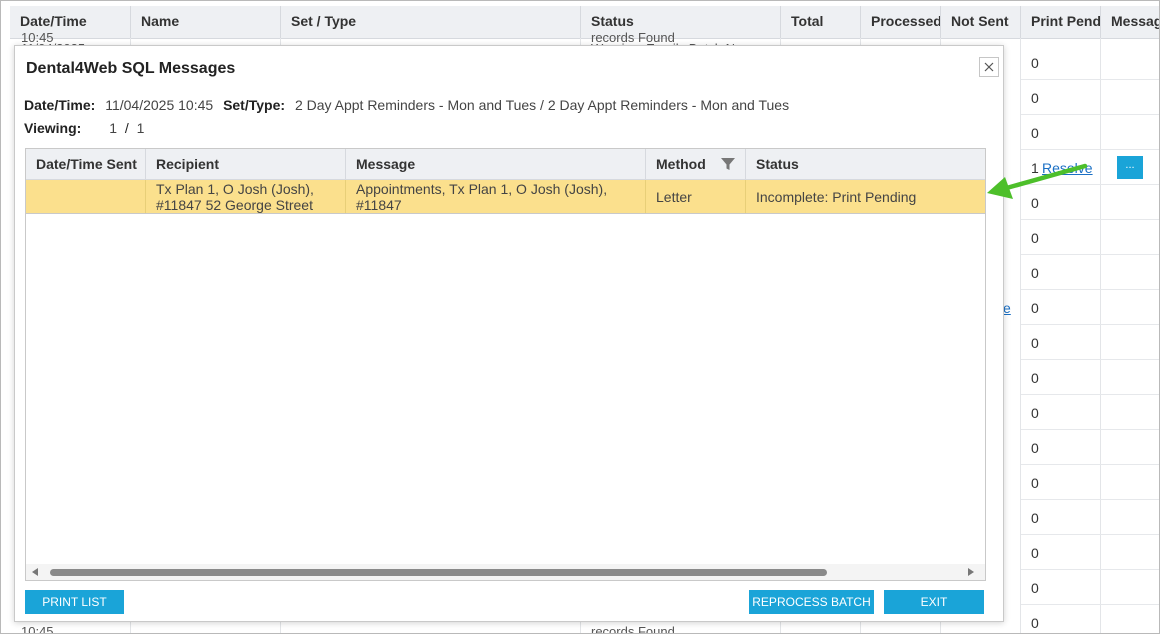 This screenshot has height=634, width=1160. Describe the element at coordinates (496, 164) in the screenshot. I see `col-message: Message` at that location.